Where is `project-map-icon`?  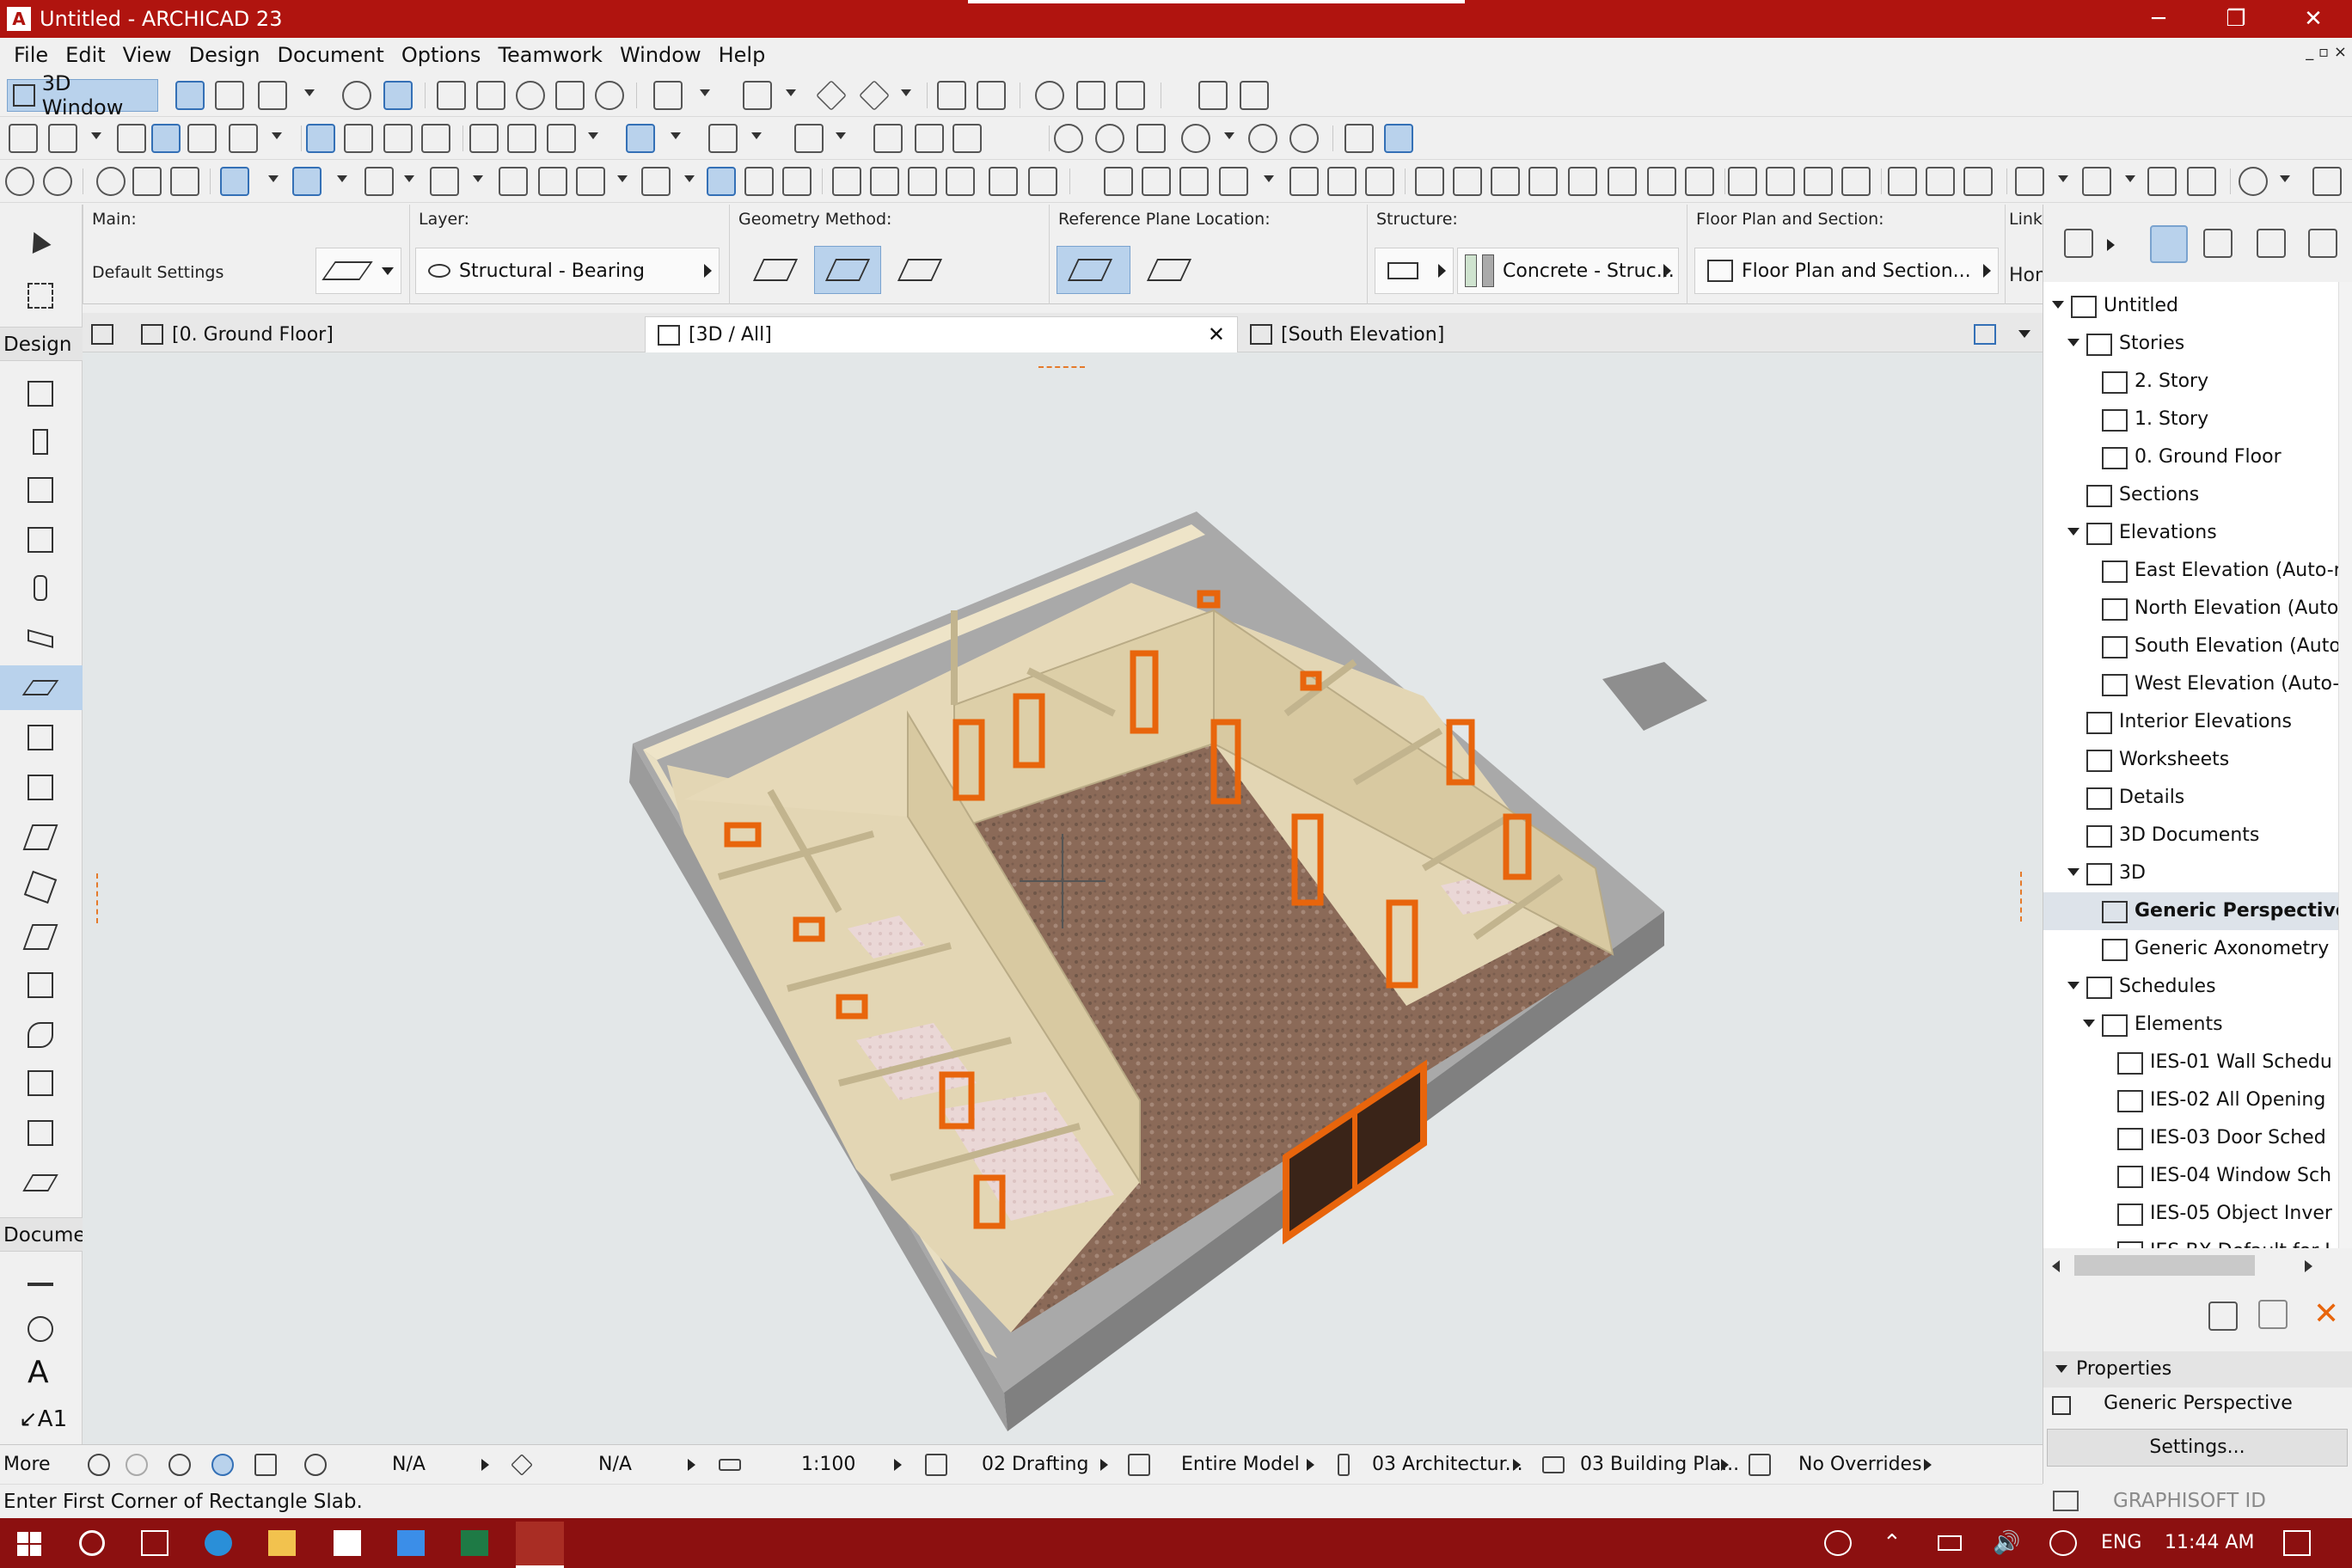 project-map-icon is located at coordinates (2169, 244).